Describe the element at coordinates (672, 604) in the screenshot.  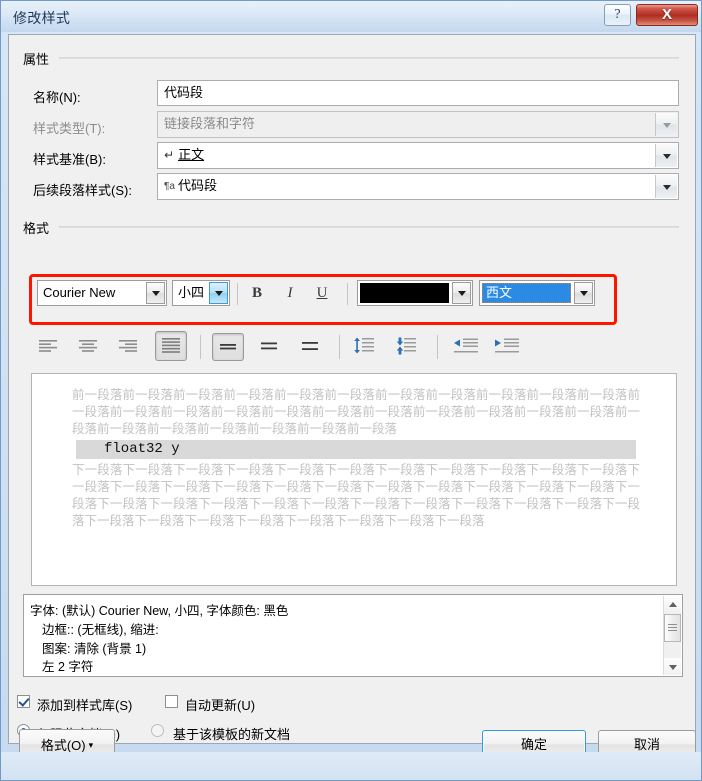
I see `scroll-up-icon` at that location.